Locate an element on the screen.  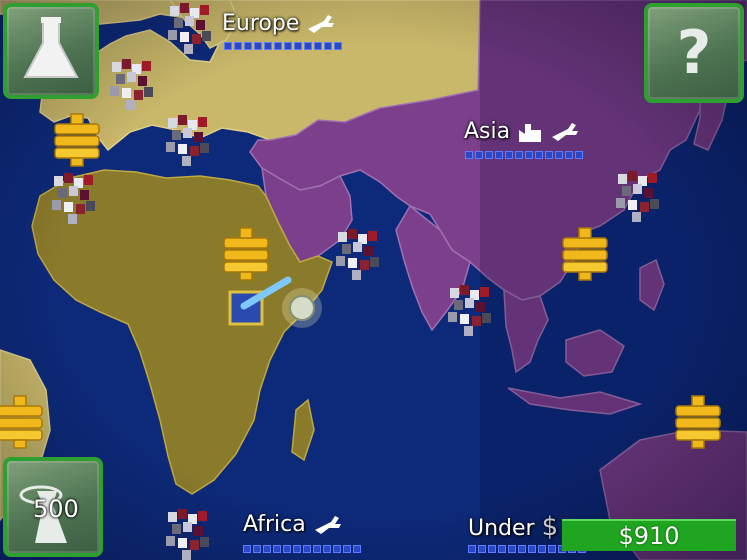
region-name: Asia is located at coordinates (487, 131).